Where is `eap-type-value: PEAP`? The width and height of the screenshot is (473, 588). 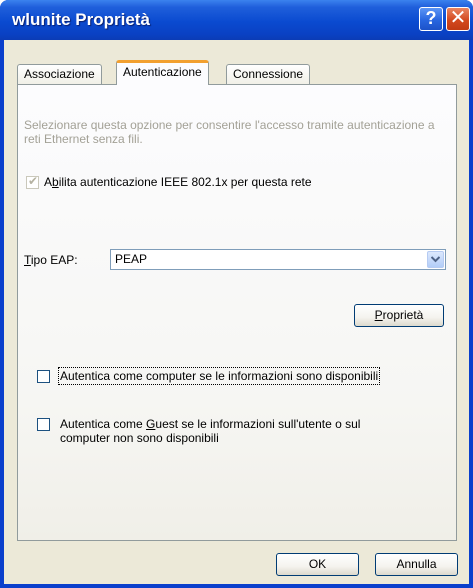
eap-type-value: PEAP is located at coordinates (131, 259).